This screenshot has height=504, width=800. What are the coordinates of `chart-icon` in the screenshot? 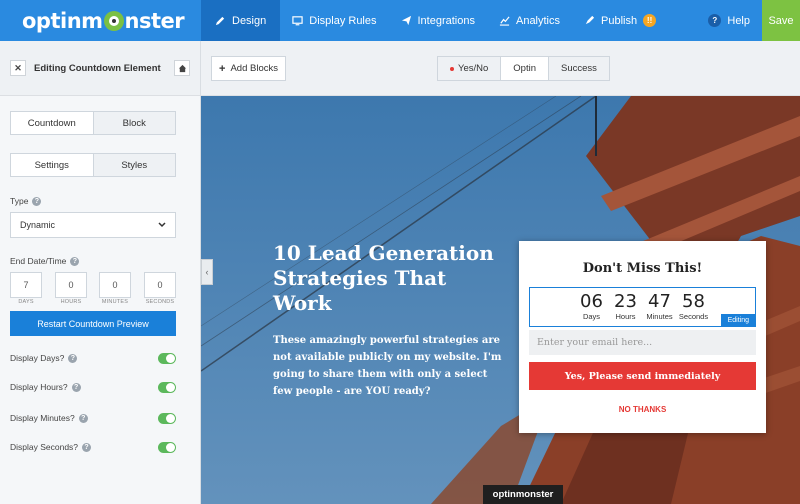 It's located at (504, 21).